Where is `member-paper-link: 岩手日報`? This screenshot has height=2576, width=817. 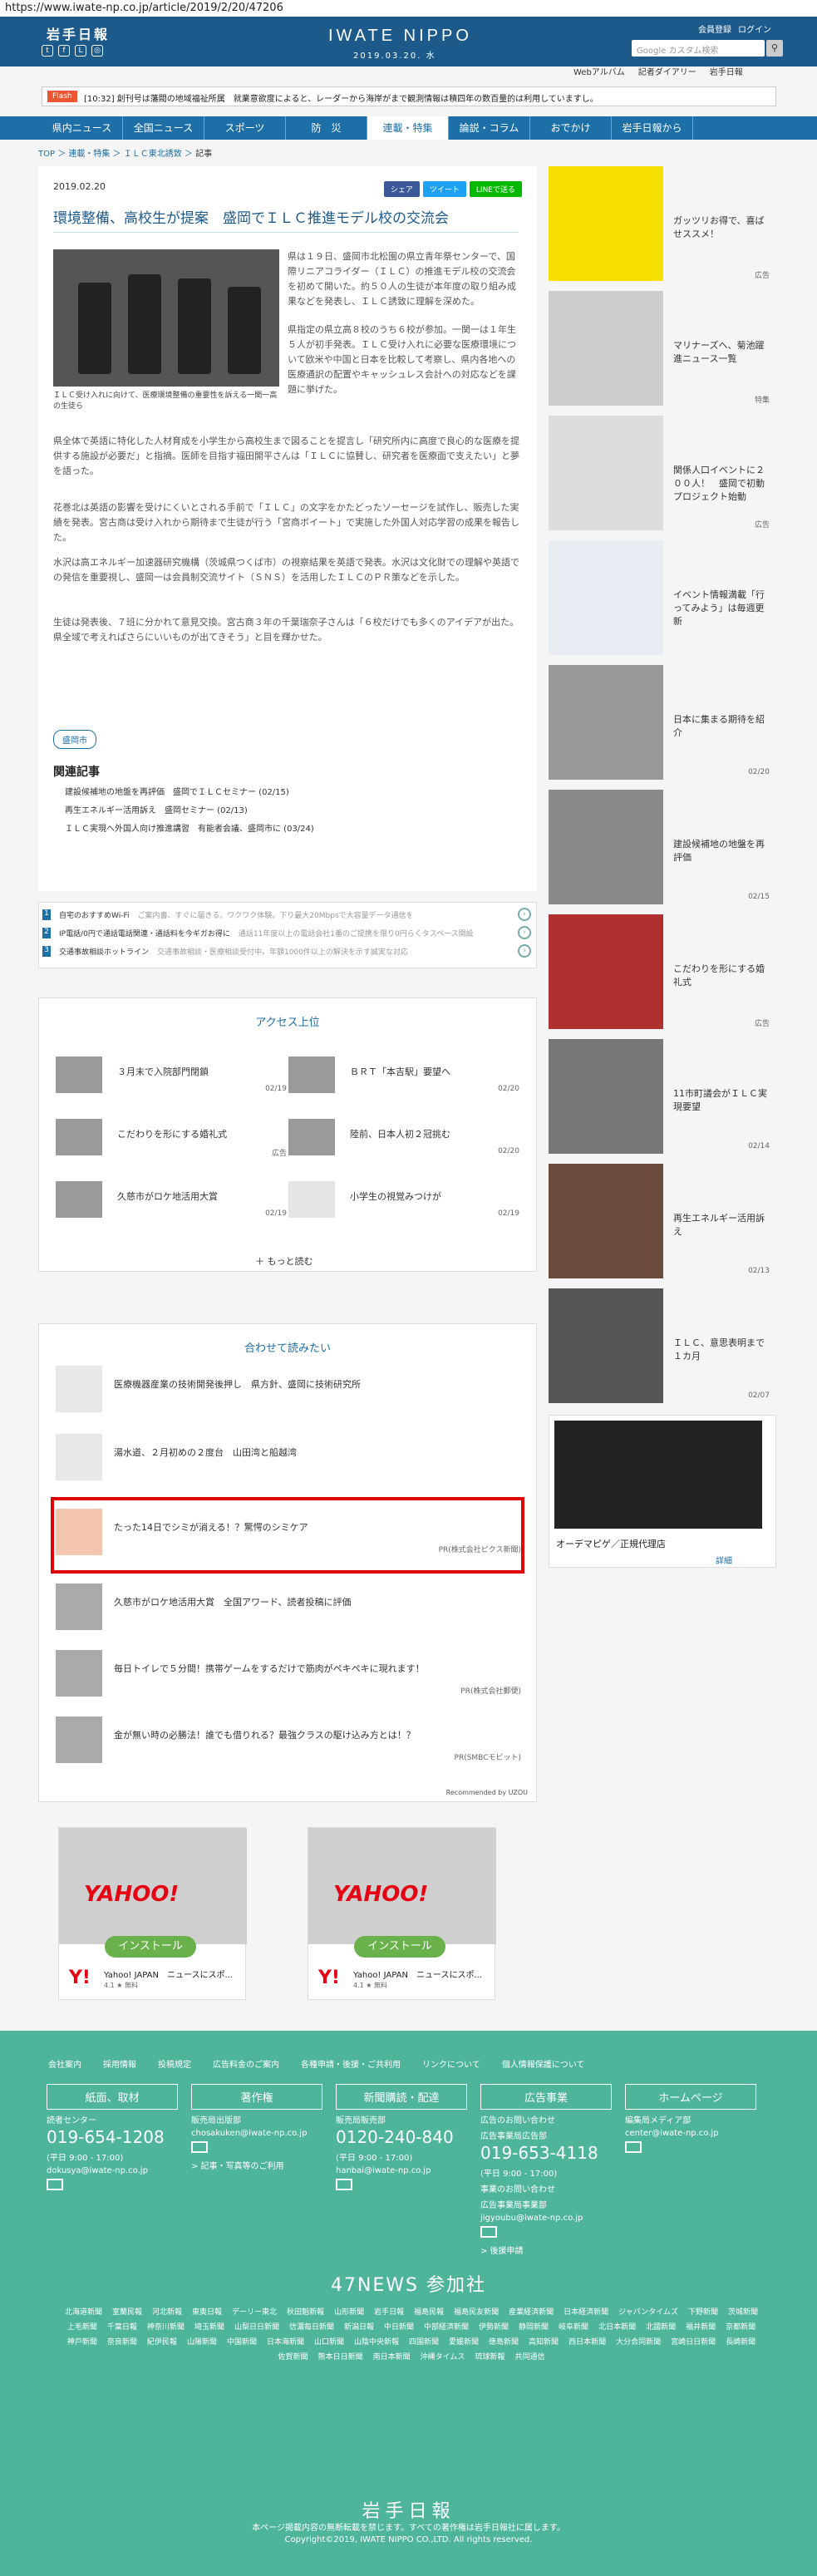
member-paper-link: 岩手日報 is located at coordinates (389, 2312).